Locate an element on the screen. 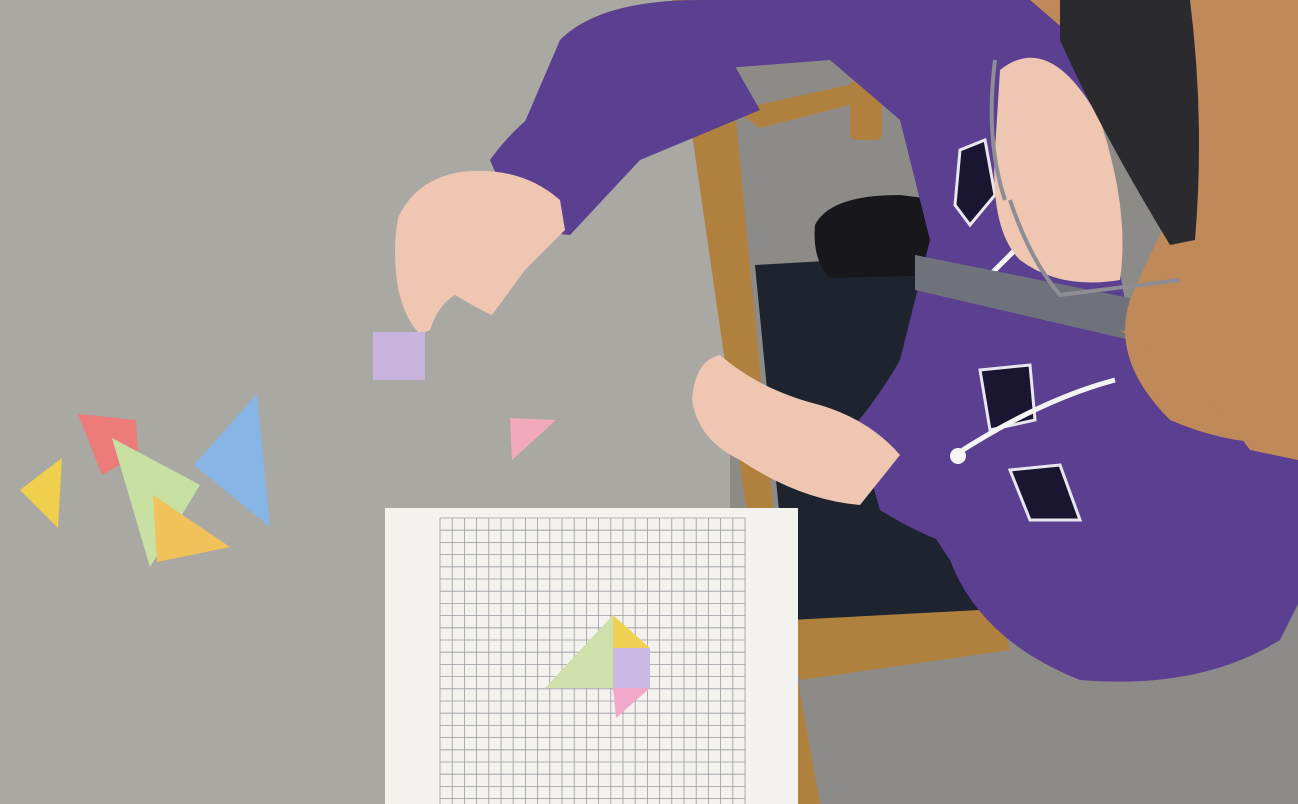  grid-worksheet is located at coordinates (591, 656).